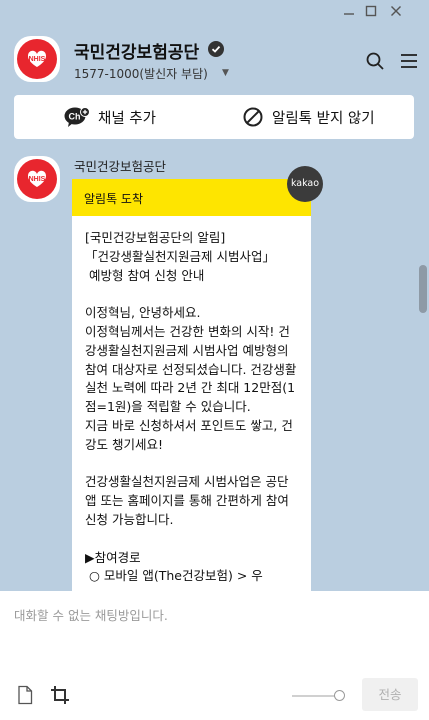  I want to click on minimize-icon, so click(349, 14).